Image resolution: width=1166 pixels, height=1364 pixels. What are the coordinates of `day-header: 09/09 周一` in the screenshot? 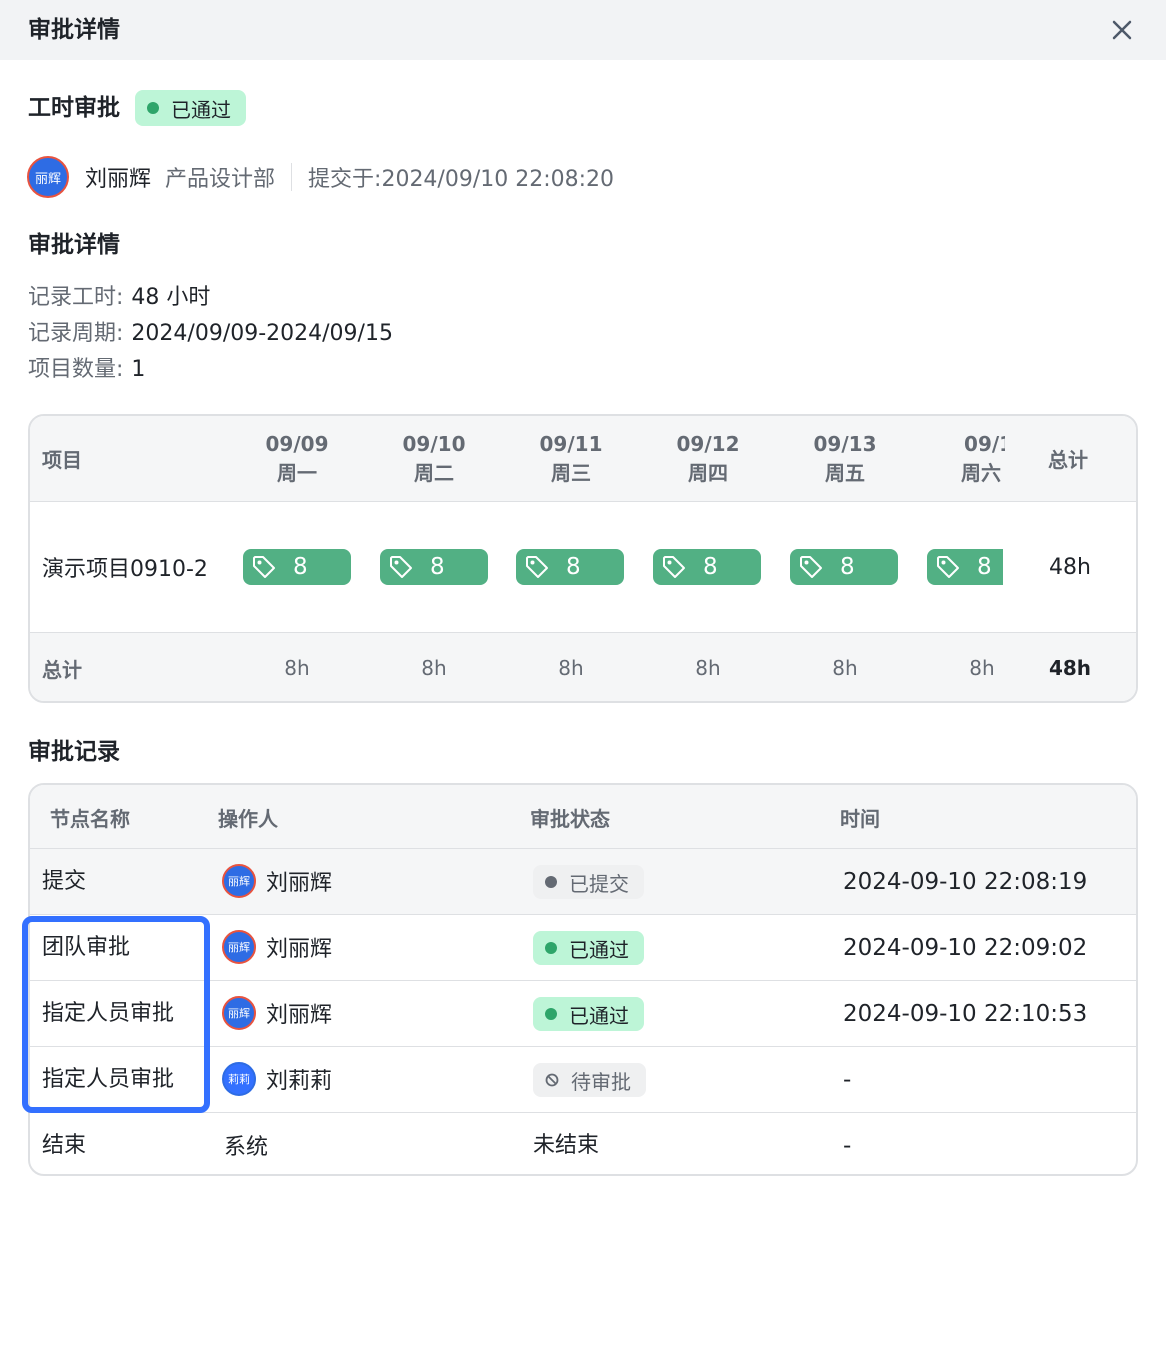 It's located at (297, 459).